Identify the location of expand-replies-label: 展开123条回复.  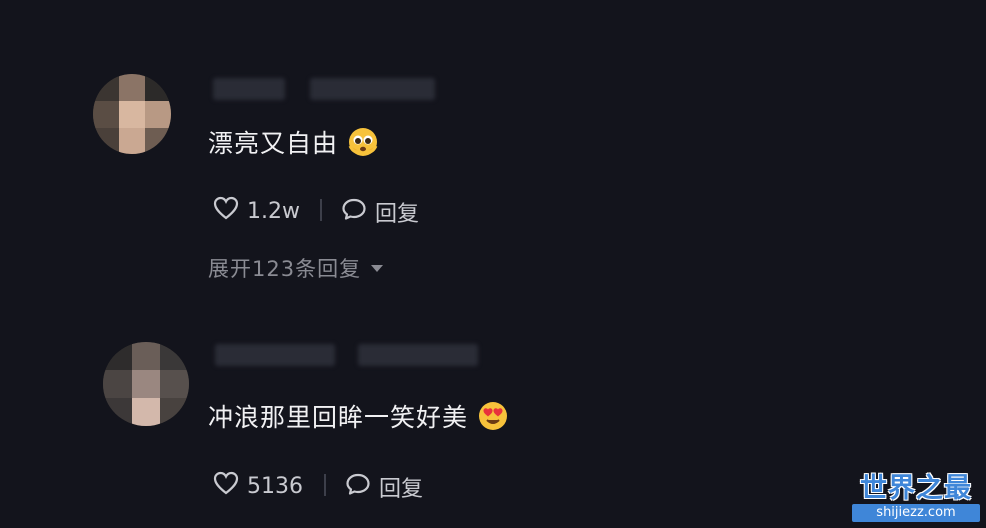
(285, 269).